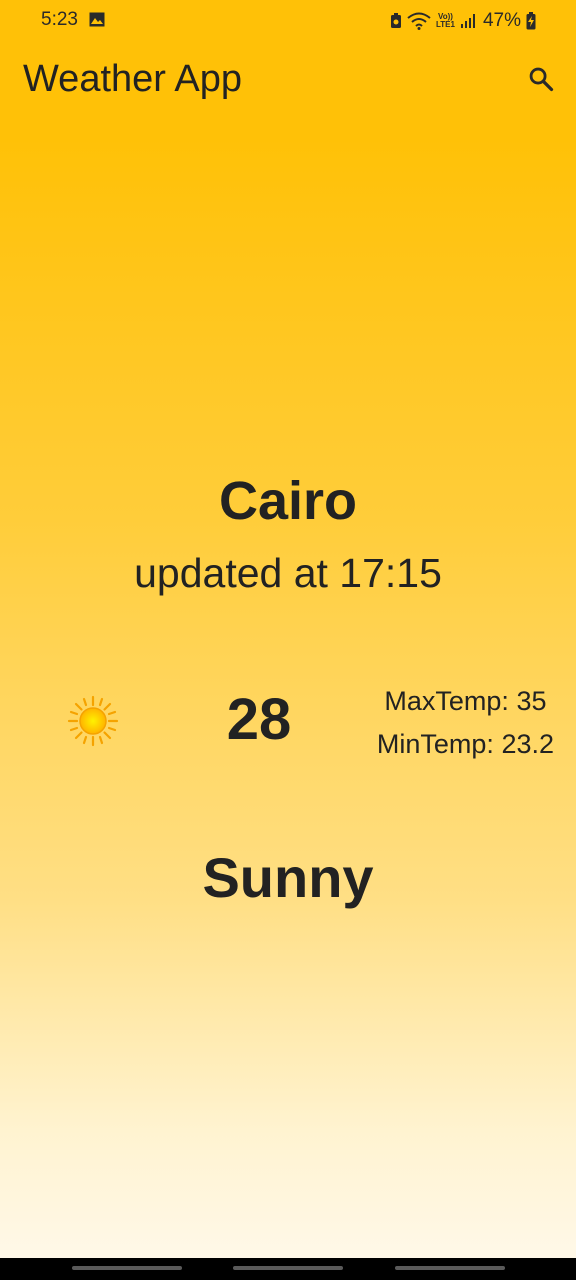 The width and height of the screenshot is (576, 1280). Describe the element at coordinates (396, 20) in the screenshot. I see `battery-saver-icon` at that location.